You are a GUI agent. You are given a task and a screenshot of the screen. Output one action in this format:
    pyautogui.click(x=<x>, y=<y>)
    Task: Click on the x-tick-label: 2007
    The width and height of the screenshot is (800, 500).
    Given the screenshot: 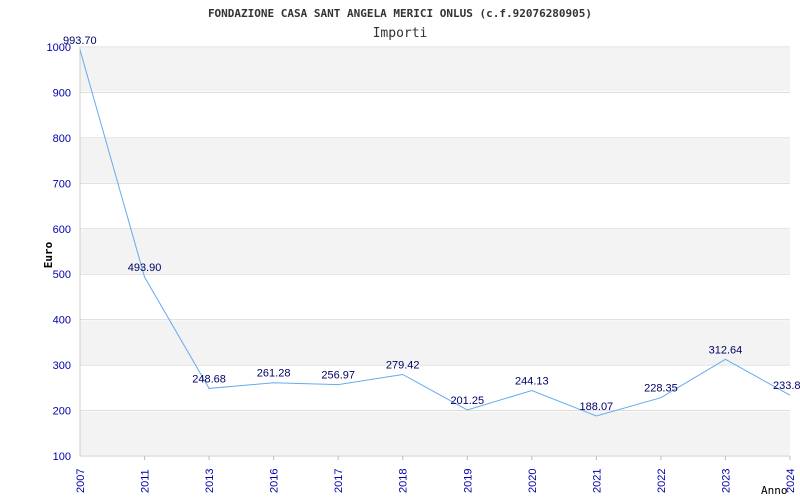 What is the action you would take?
    pyautogui.click(x=81, y=481)
    